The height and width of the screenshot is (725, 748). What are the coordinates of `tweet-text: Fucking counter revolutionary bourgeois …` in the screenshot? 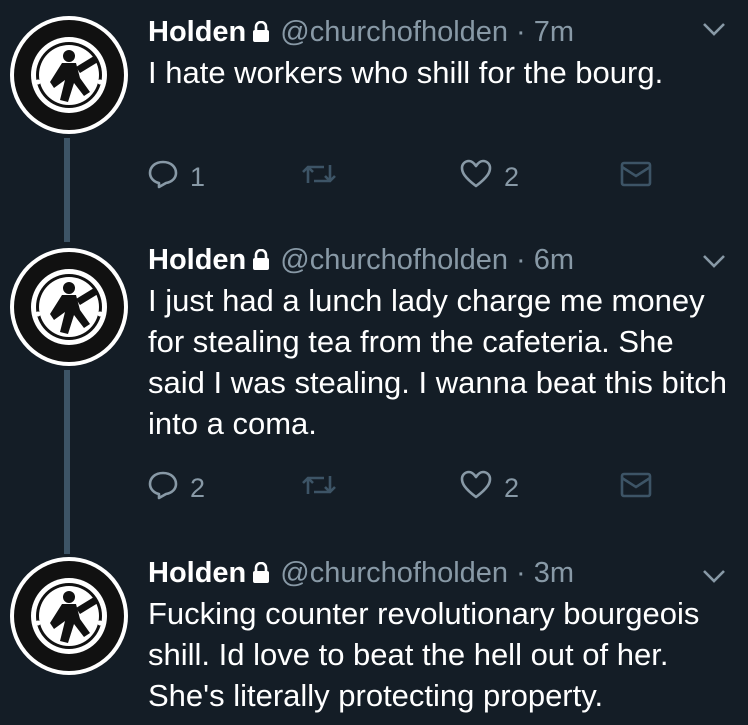 It's located at (424, 654).